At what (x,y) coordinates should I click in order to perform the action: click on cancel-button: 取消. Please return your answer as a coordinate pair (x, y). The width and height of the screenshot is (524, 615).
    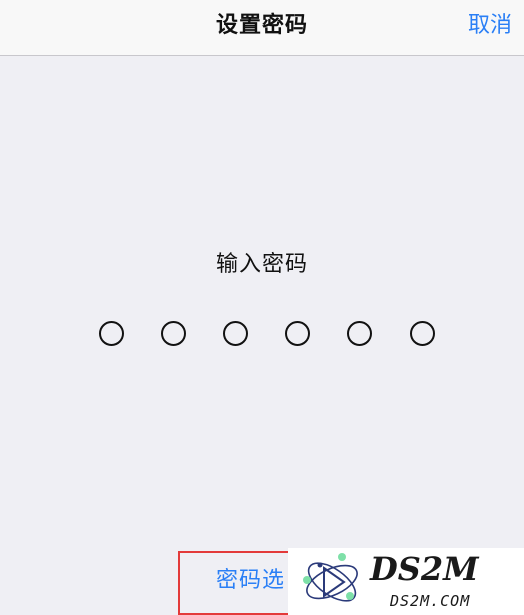
    Looking at the image, I should click on (490, 26).